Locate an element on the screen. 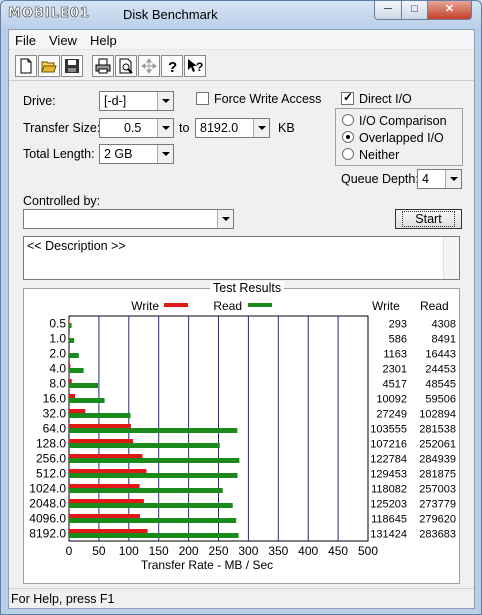  open-button is located at coordinates (49, 66).